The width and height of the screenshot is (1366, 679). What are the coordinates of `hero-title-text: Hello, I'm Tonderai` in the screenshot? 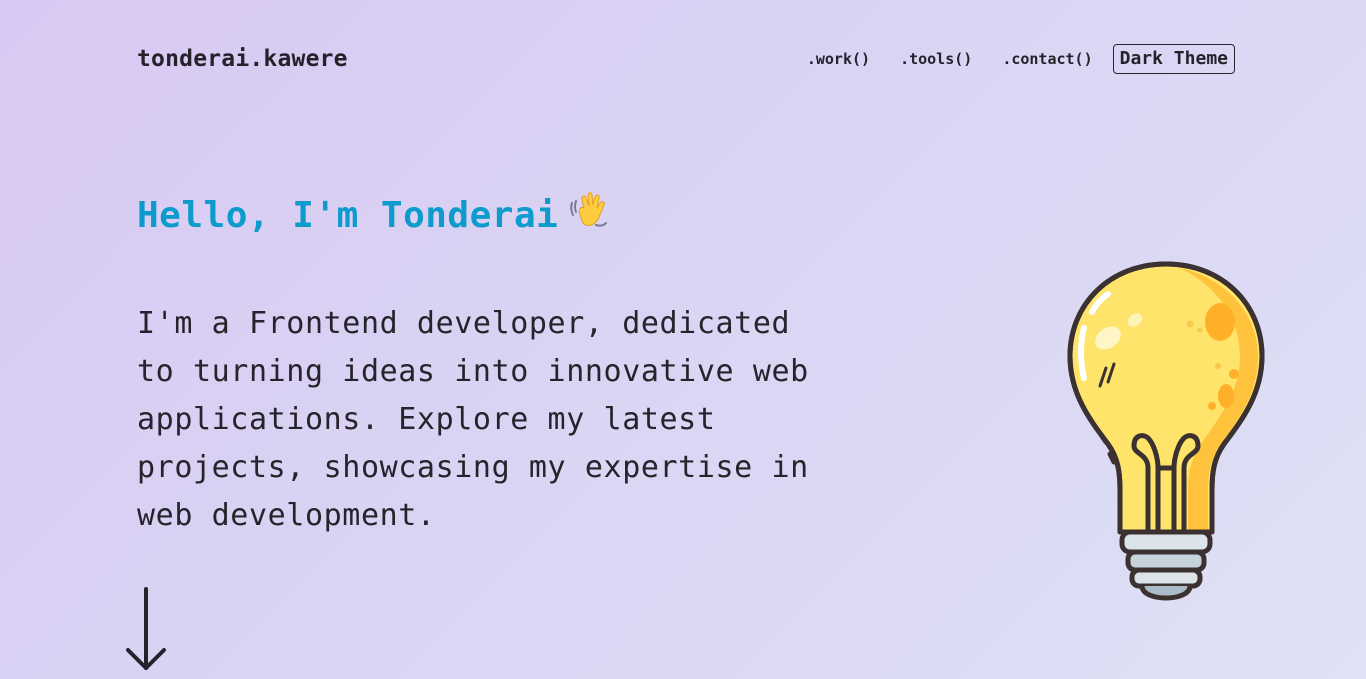 It's located at (348, 215).